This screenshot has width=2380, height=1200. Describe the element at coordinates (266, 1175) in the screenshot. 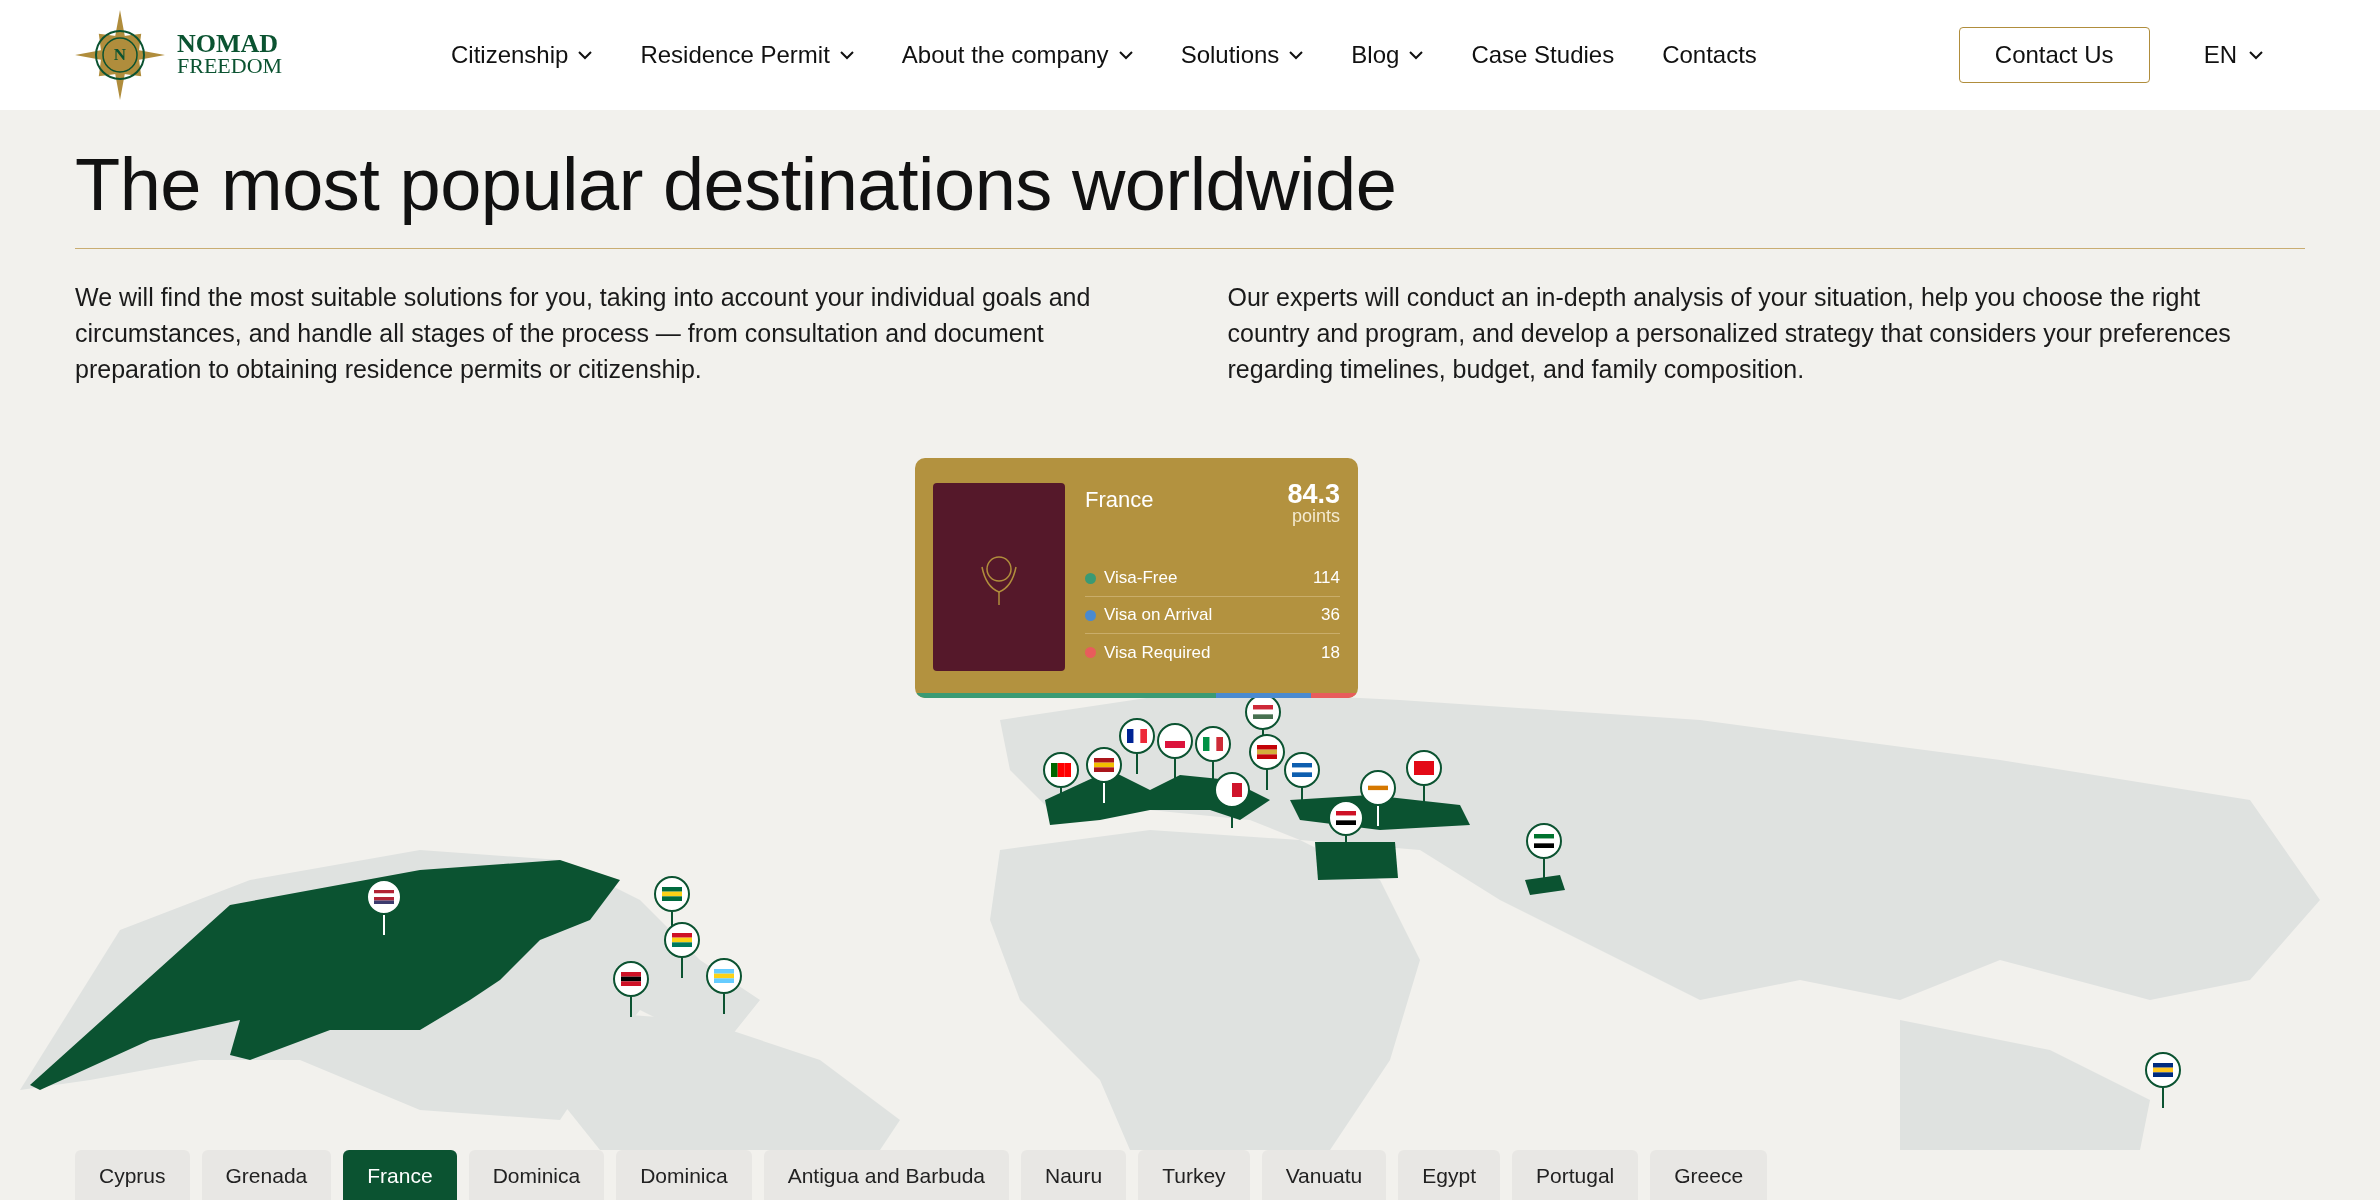

I see `country-tab: Grenada` at that location.